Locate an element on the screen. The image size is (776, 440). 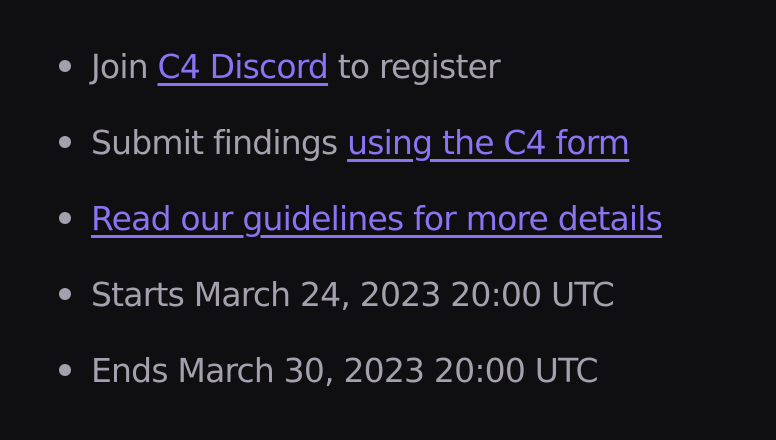
c4-form-link: using the C4 form is located at coordinates (488, 142).